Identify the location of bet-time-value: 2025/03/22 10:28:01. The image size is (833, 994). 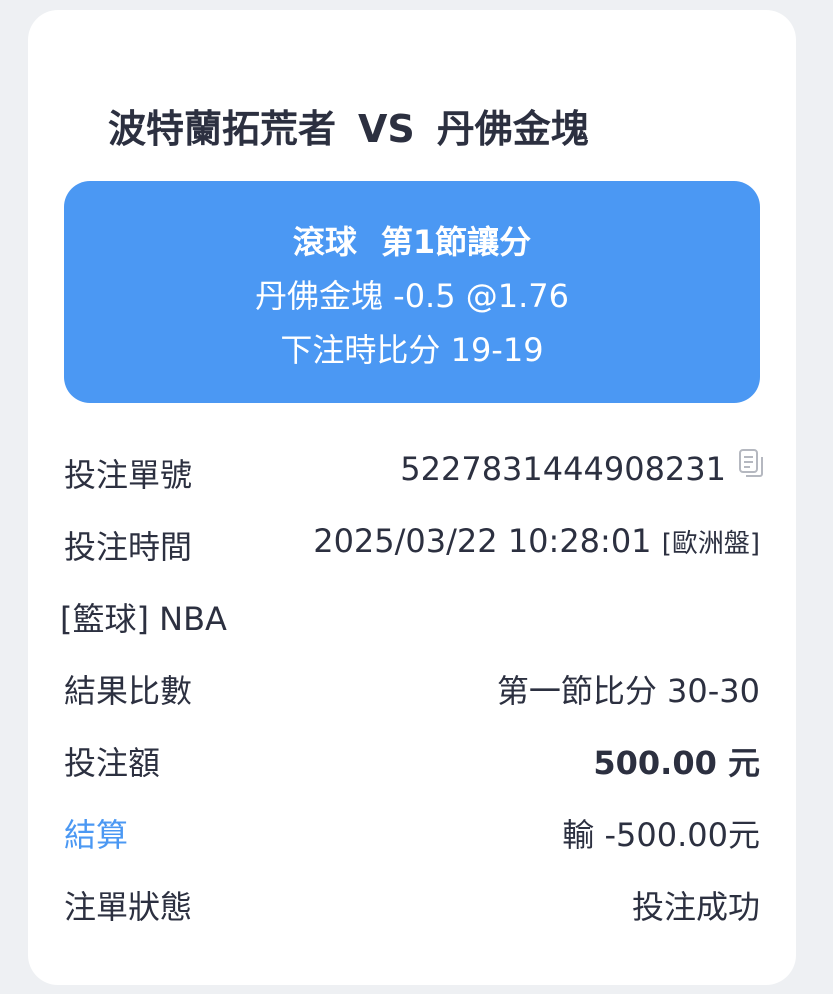
(482, 541).